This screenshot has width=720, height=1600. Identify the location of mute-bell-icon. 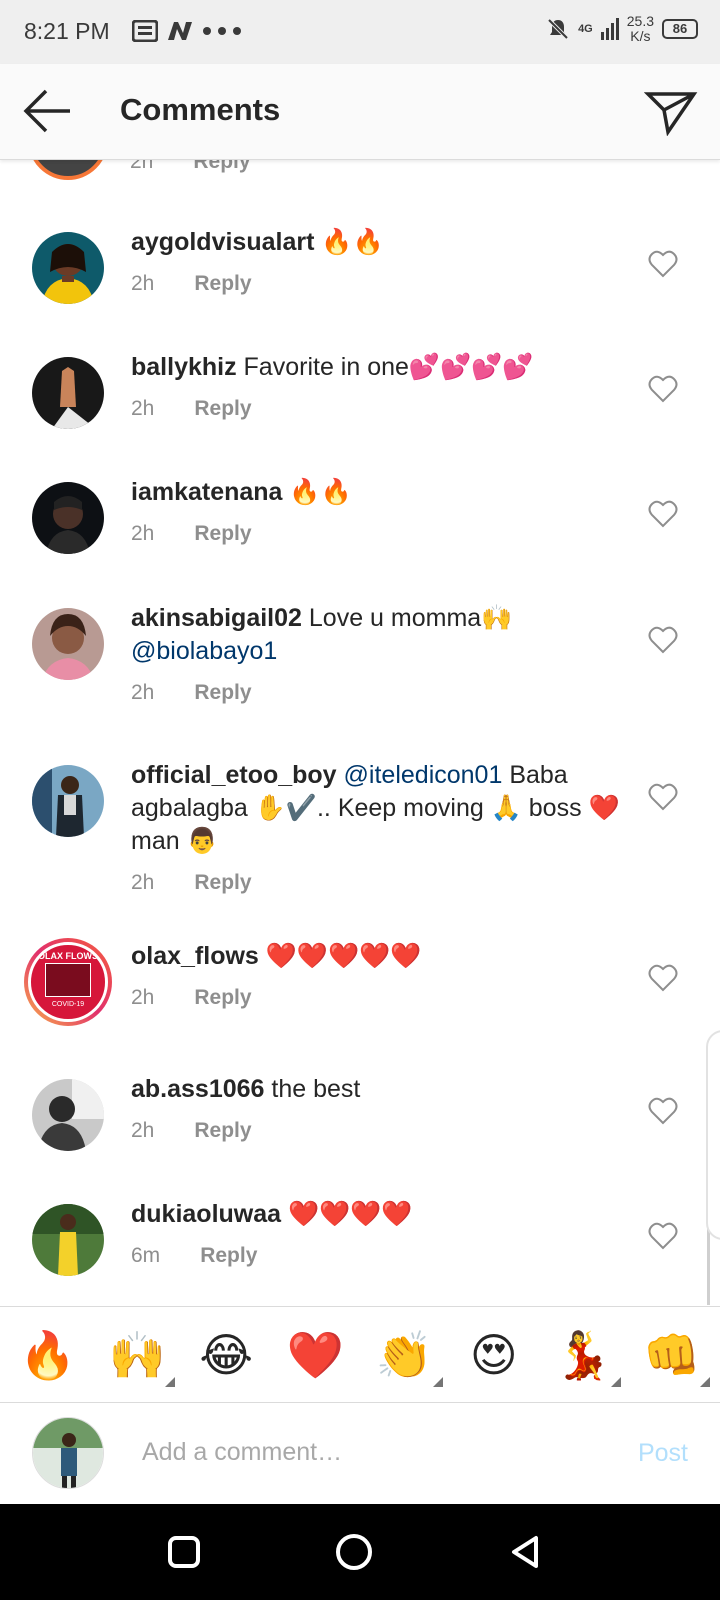
(558, 29).